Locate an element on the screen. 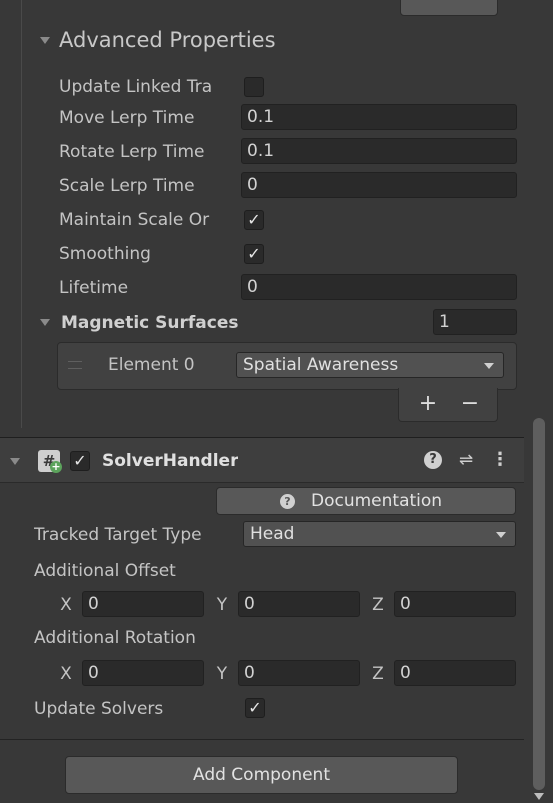  update-solvers-checkbox: ✓ is located at coordinates (255, 708).